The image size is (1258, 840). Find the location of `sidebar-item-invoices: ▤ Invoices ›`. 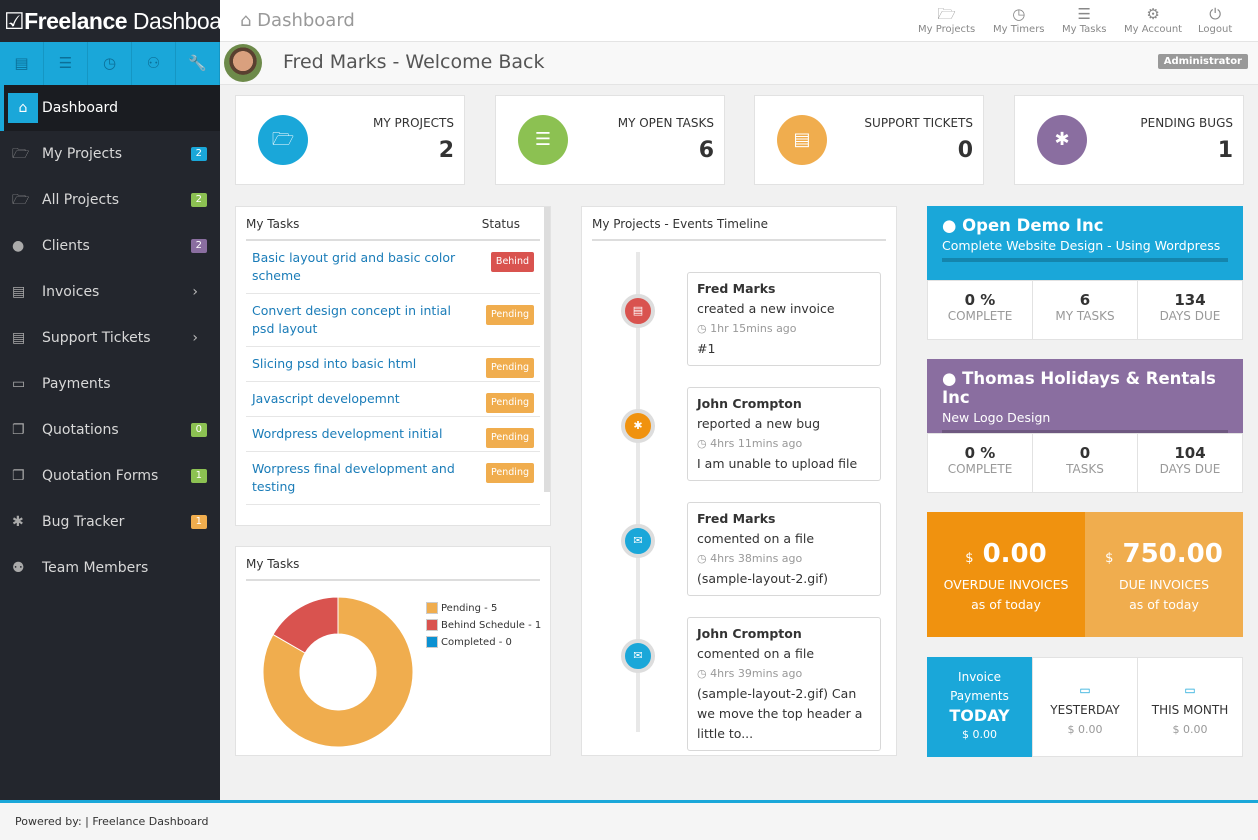

sidebar-item-invoices: ▤ Invoices › is located at coordinates (110, 292).